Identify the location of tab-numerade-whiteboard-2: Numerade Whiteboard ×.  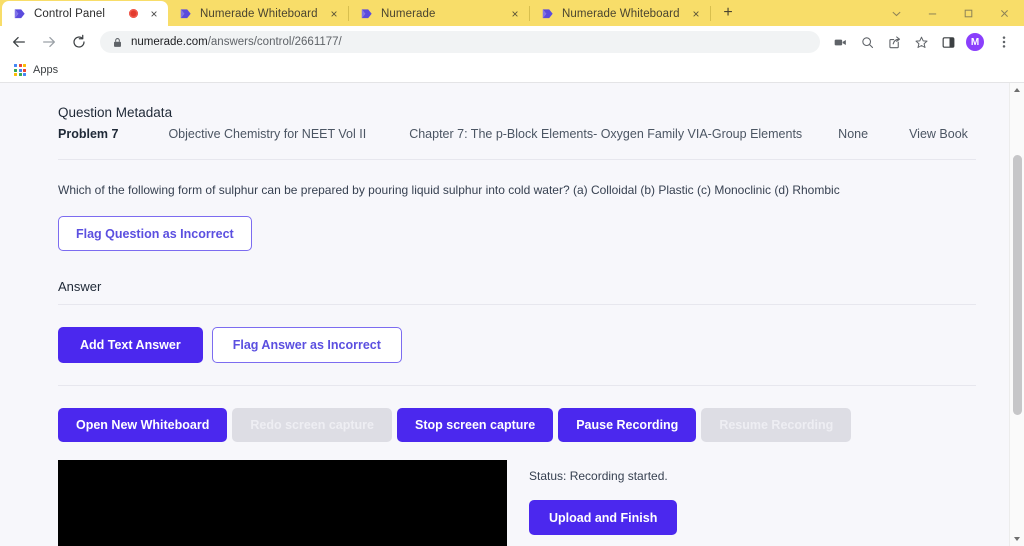
(620, 14).